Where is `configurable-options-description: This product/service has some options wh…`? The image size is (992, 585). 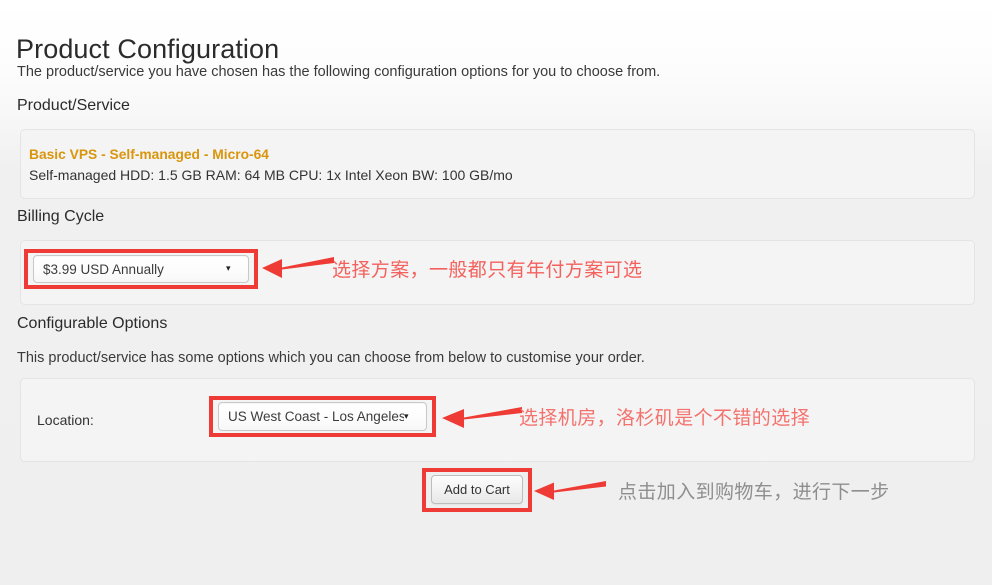 configurable-options-description: This product/service has some options wh… is located at coordinates (331, 358).